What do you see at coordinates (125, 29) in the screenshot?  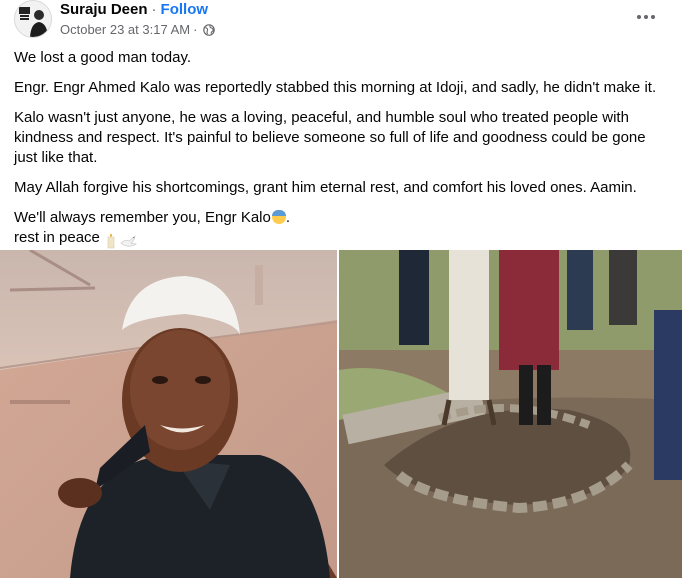 I see `post-timestamp: October 23 at 3:17 AM` at bounding box center [125, 29].